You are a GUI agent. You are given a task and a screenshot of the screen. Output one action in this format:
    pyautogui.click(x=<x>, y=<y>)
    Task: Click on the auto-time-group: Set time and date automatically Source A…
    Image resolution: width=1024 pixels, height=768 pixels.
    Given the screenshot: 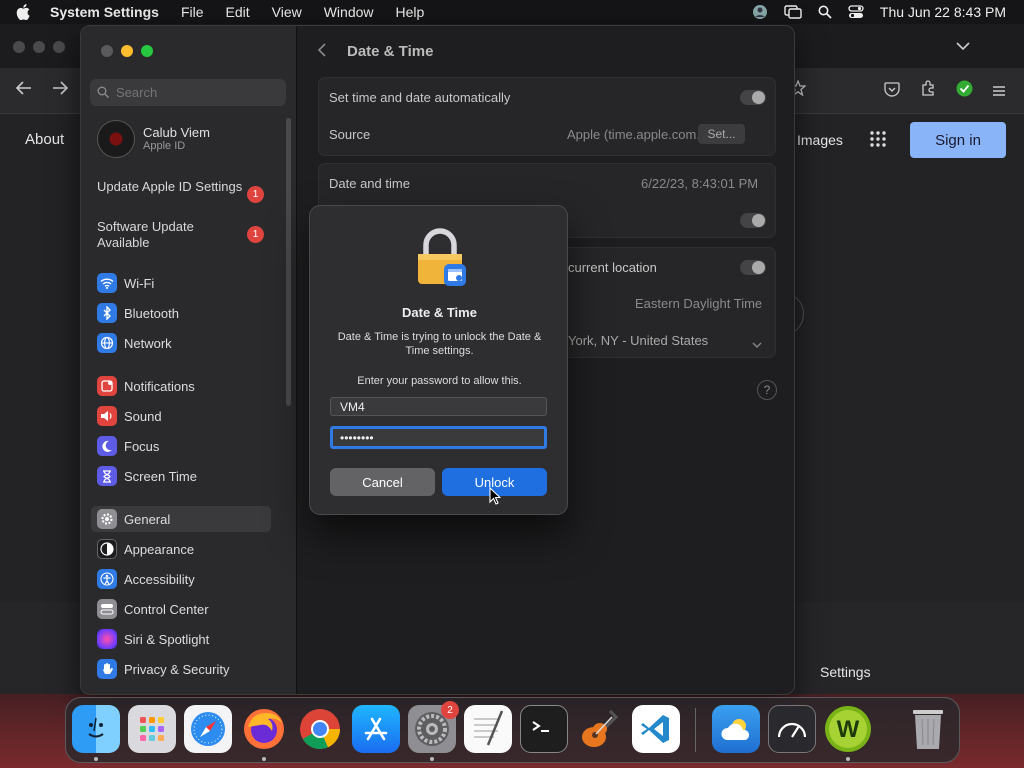 What is the action you would take?
    pyautogui.click(x=547, y=116)
    